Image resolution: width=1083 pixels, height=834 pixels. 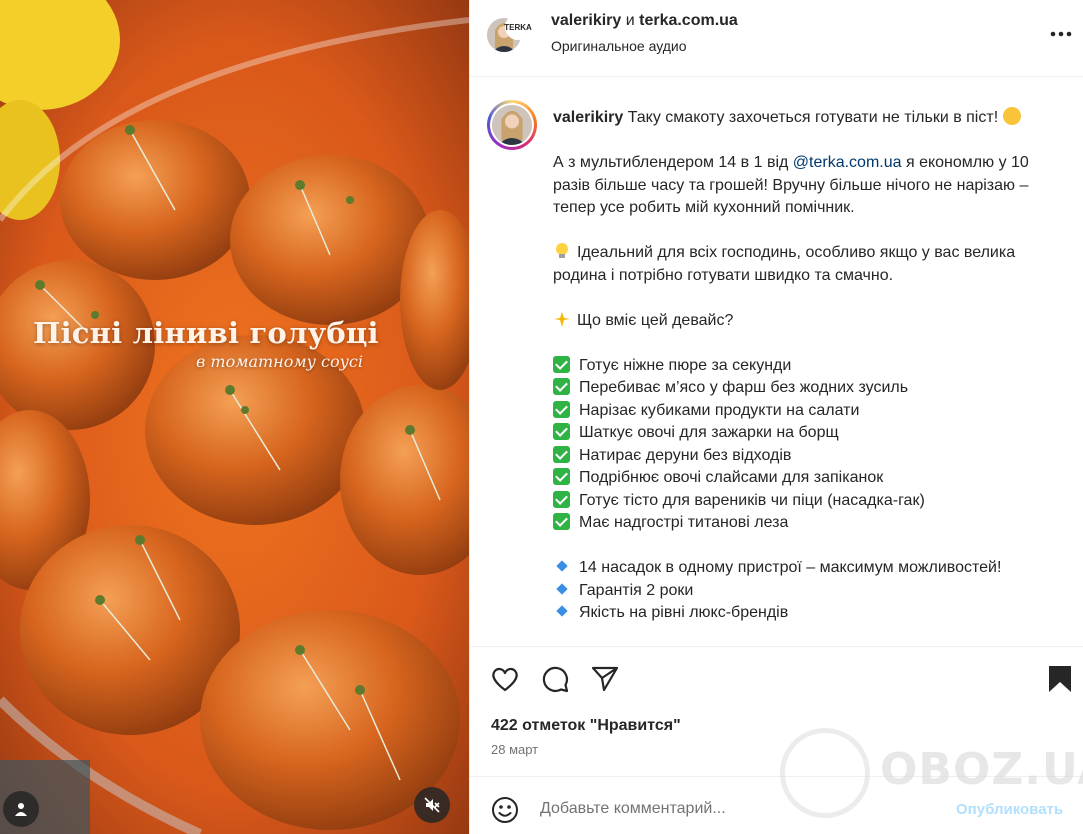 I want to click on post-actions: 422 отметок "Нравится" 28 март, so click(x=776, y=711).